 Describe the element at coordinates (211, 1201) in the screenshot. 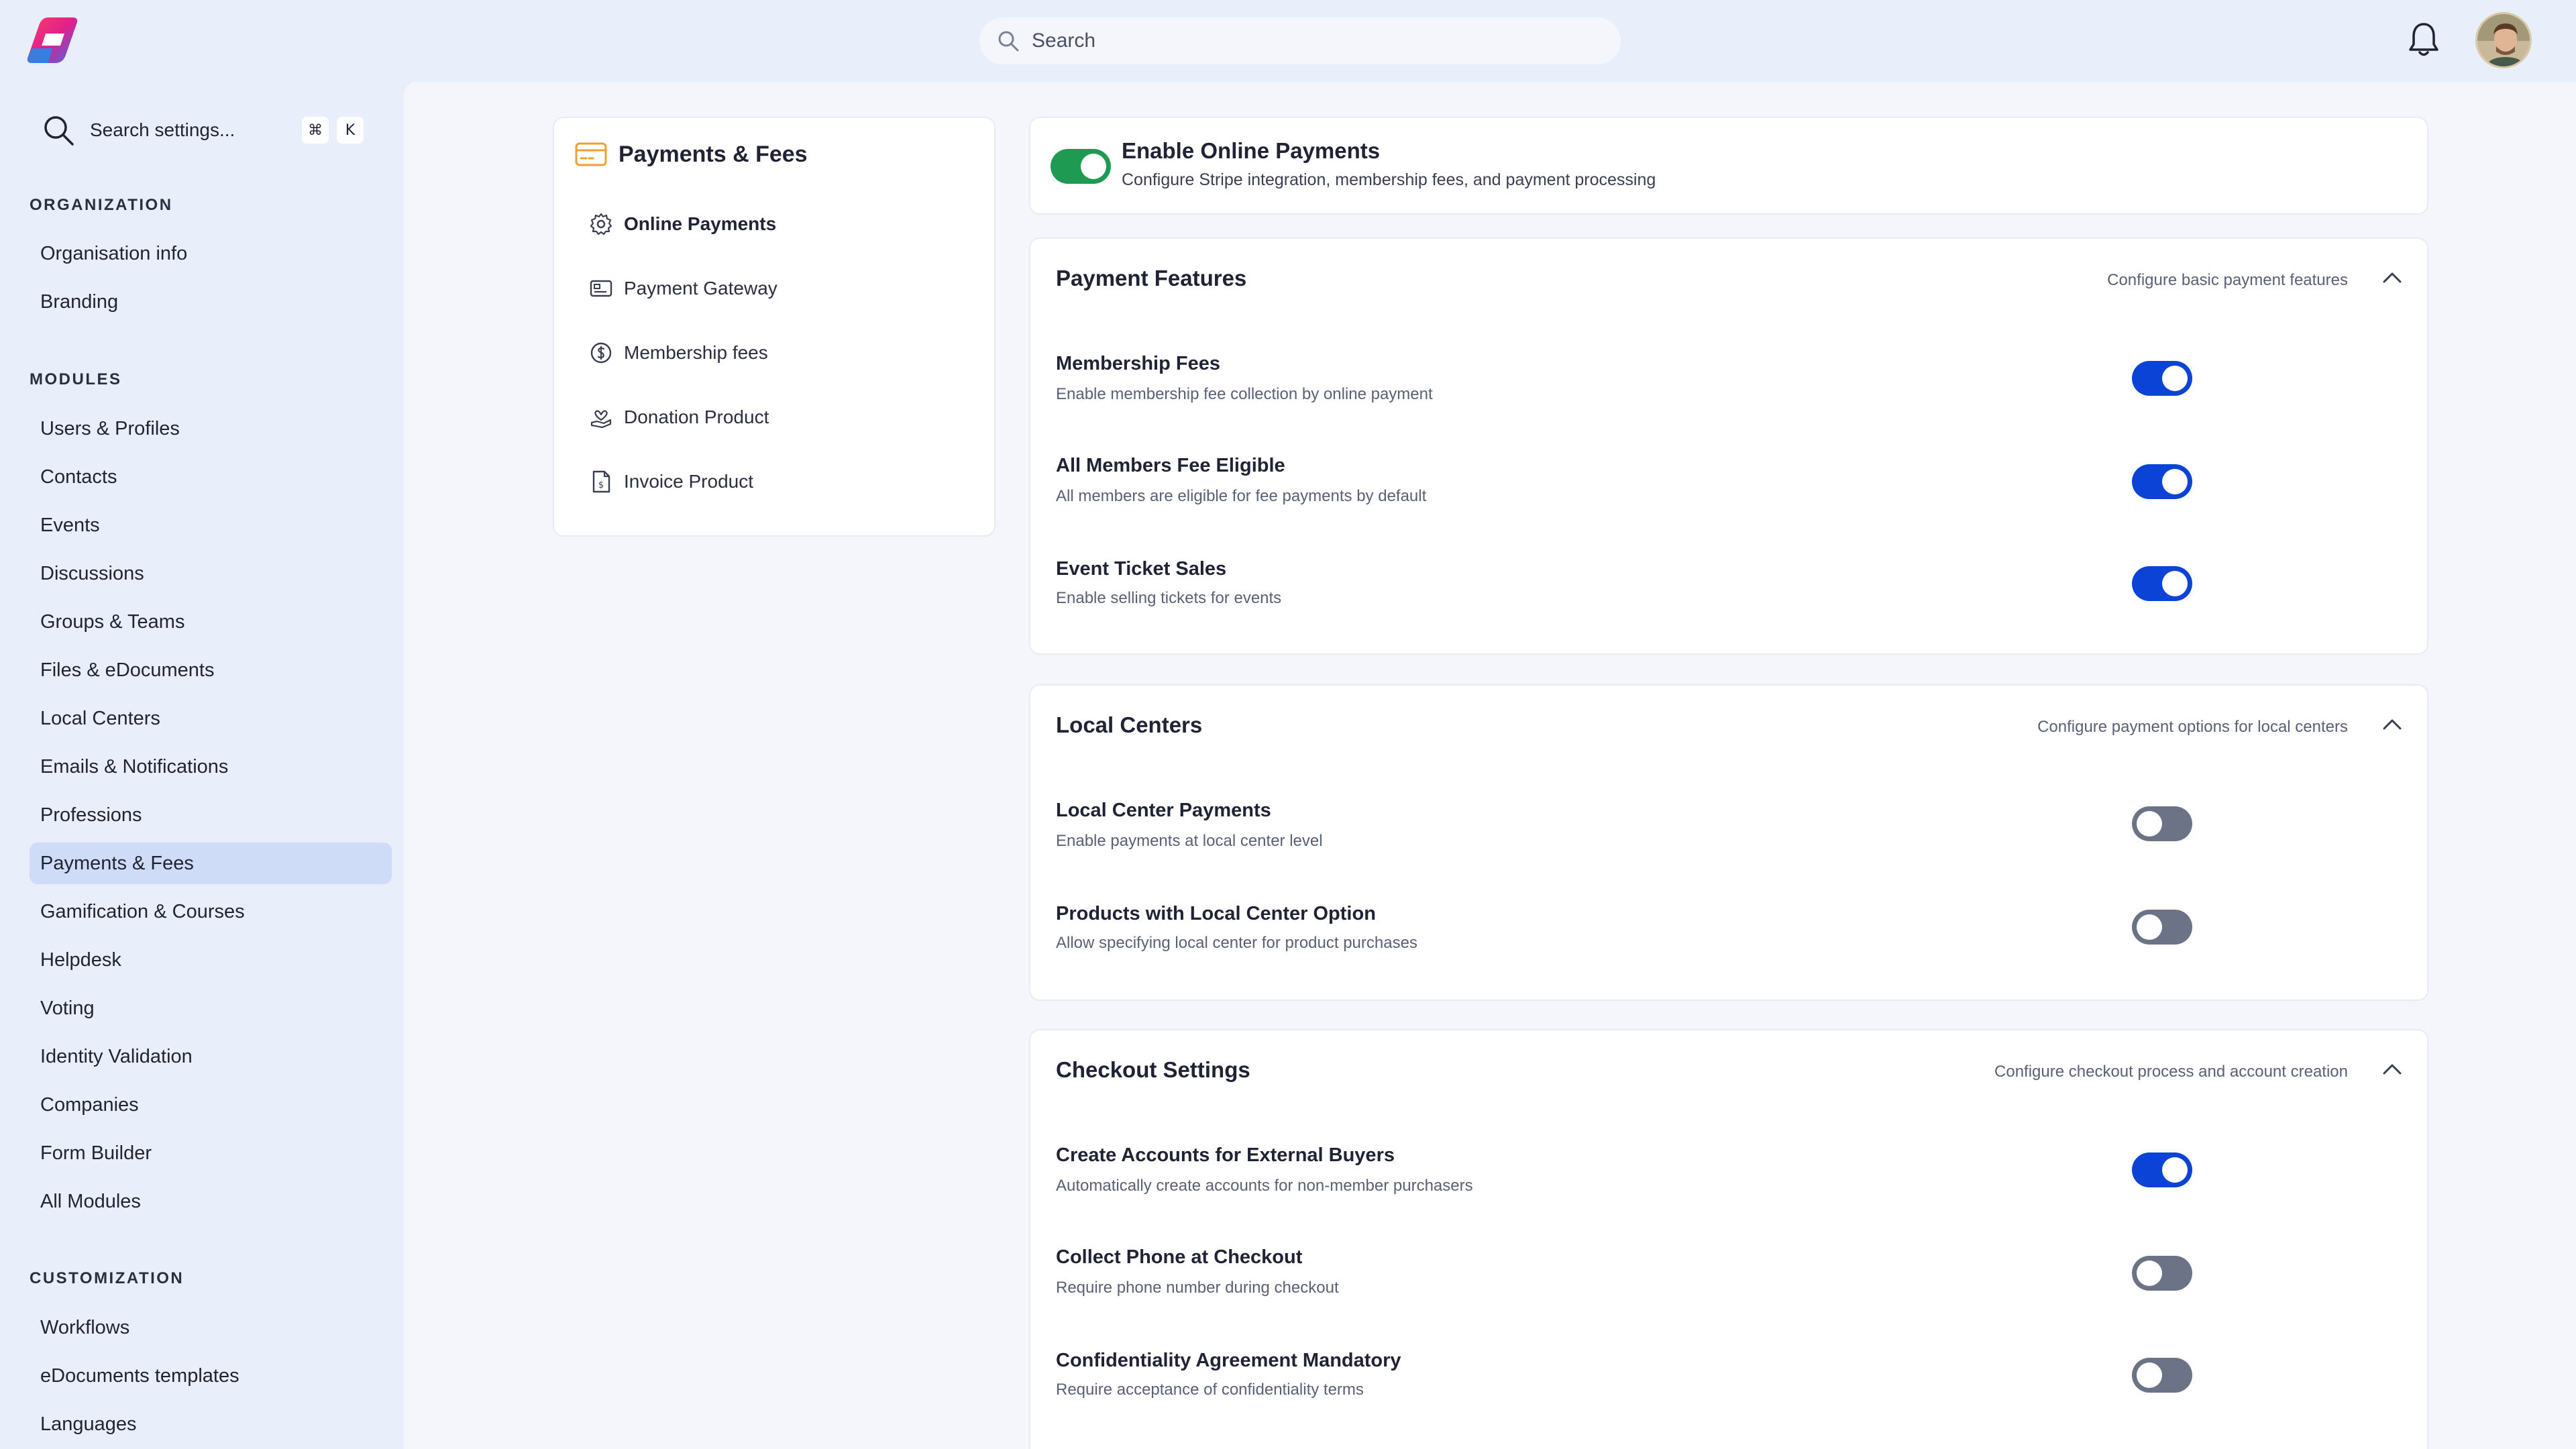

I see `sidebar-item-all-modules: All Modules` at that location.